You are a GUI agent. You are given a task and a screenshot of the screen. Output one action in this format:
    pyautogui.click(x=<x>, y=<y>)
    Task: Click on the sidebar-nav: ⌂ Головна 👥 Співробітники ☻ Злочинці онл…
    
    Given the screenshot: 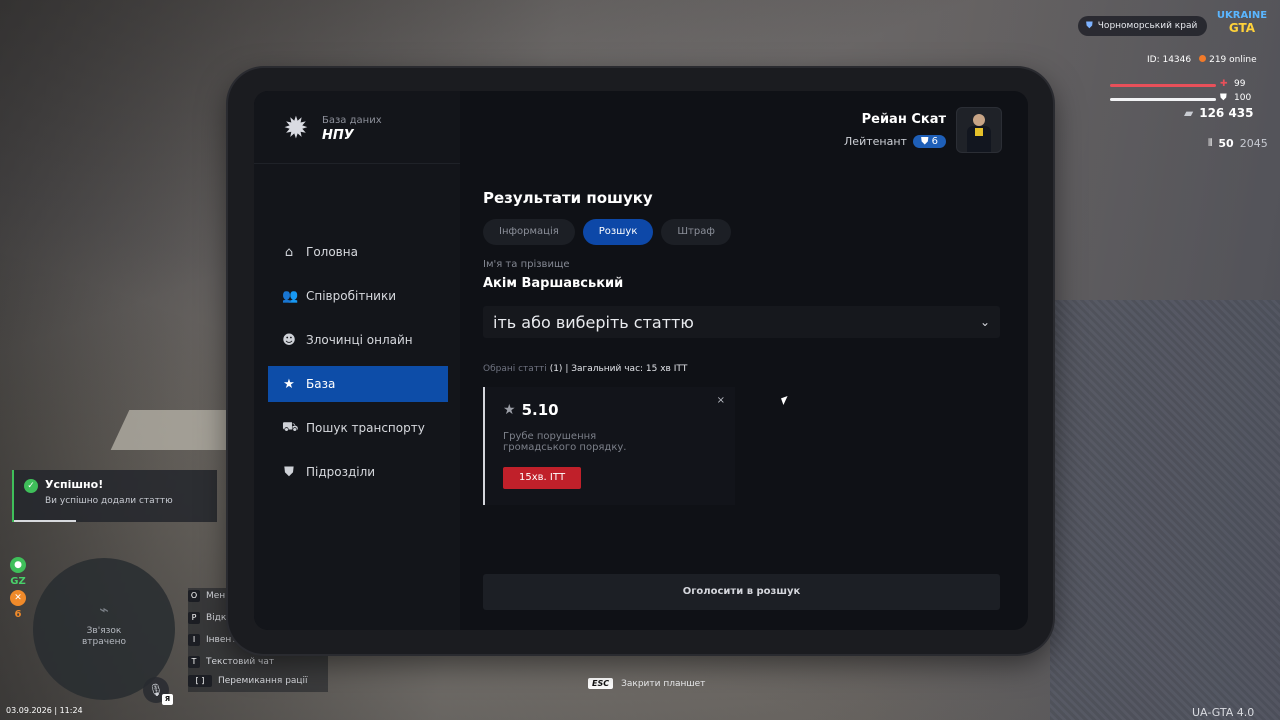 What is the action you would take?
    pyautogui.click(x=358, y=366)
    